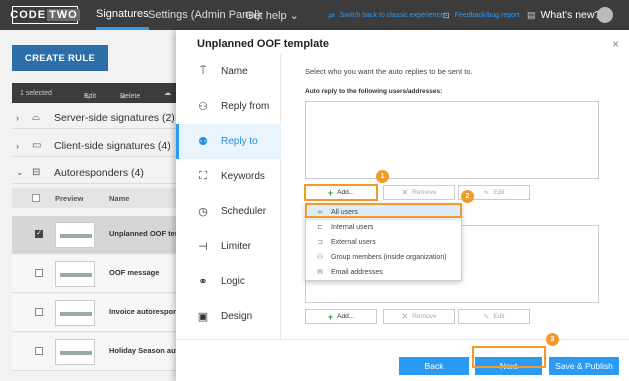 Image resolution: width=629 pixels, height=381 pixels. I want to click on table-header: Preview Name, so click(97, 198).